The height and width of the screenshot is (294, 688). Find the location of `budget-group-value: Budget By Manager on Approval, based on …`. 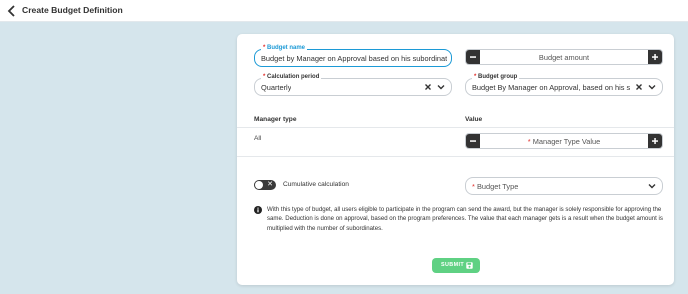

budget-group-value: Budget By Manager on Approval, based on … is located at coordinates (551, 87).